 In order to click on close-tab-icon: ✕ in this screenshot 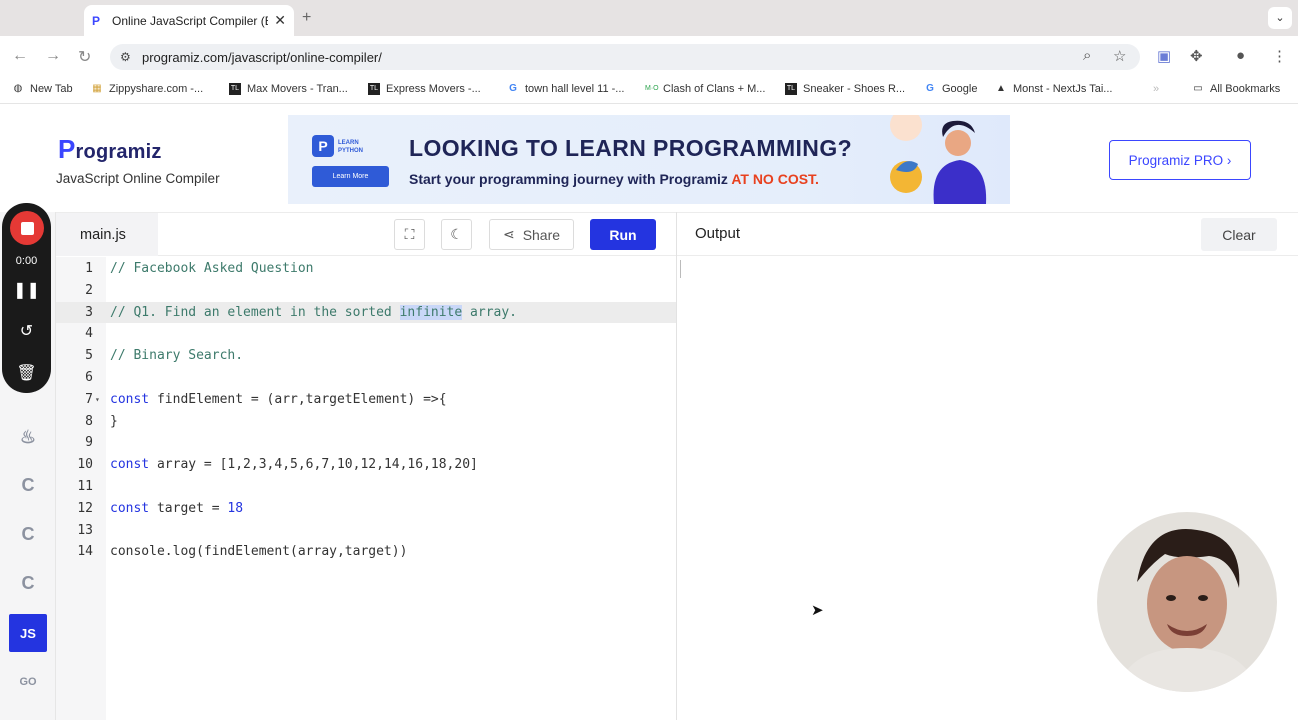, I will do `click(280, 20)`.